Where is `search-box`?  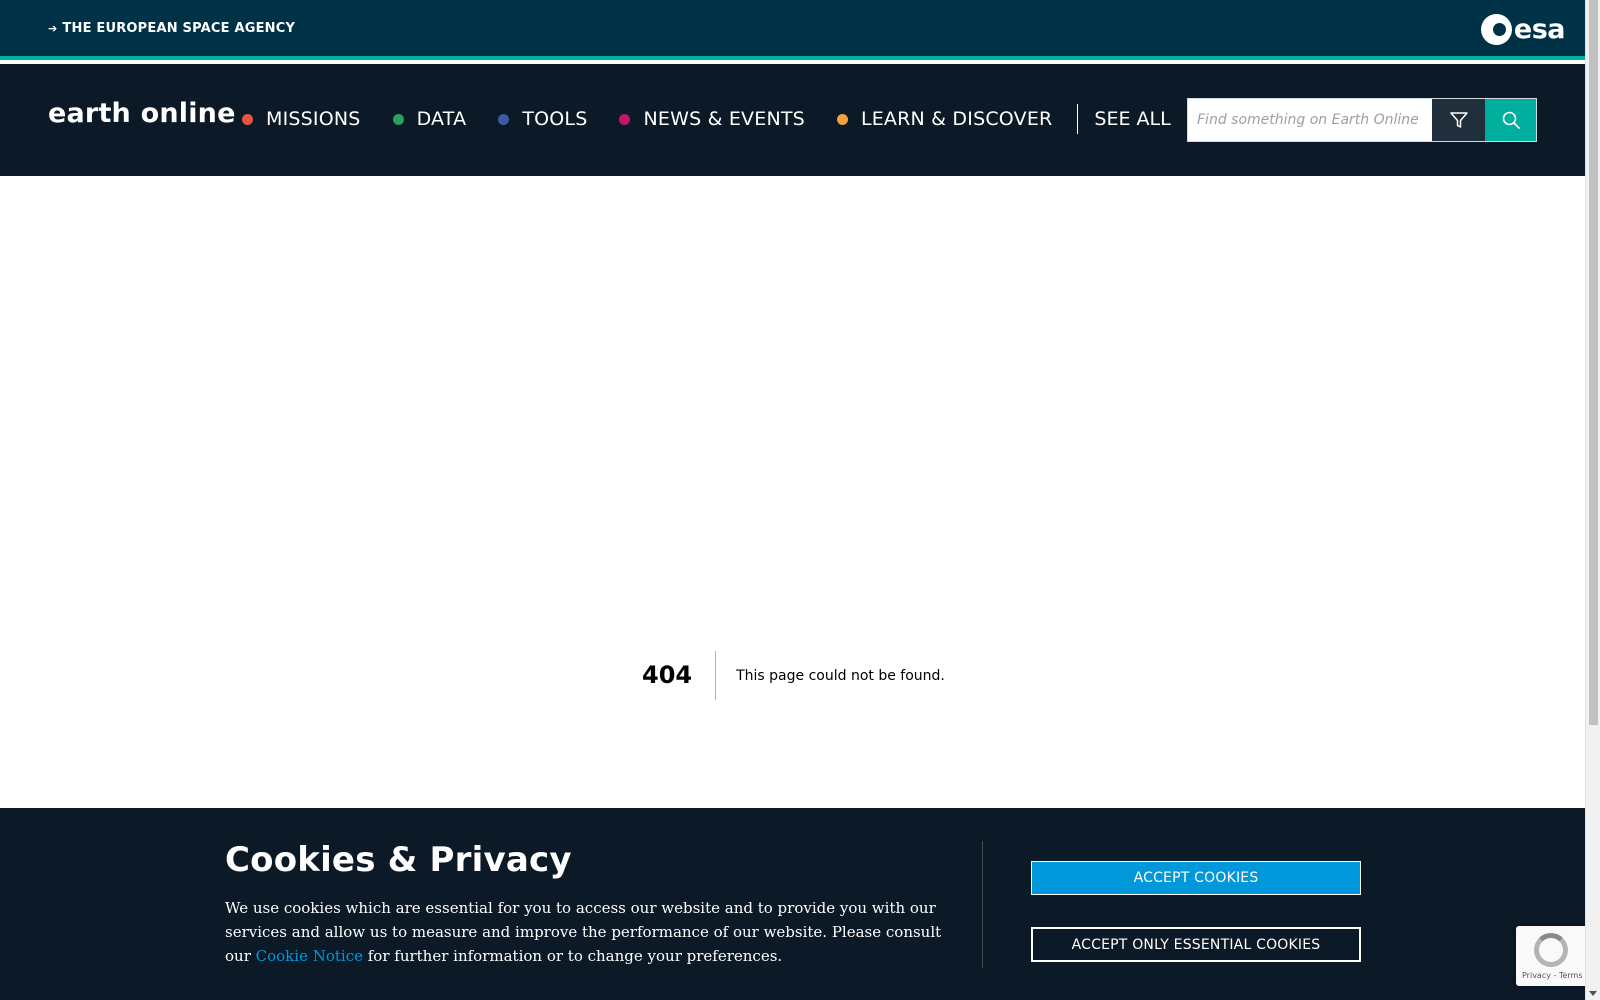
search-box is located at coordinates (1362, 120).